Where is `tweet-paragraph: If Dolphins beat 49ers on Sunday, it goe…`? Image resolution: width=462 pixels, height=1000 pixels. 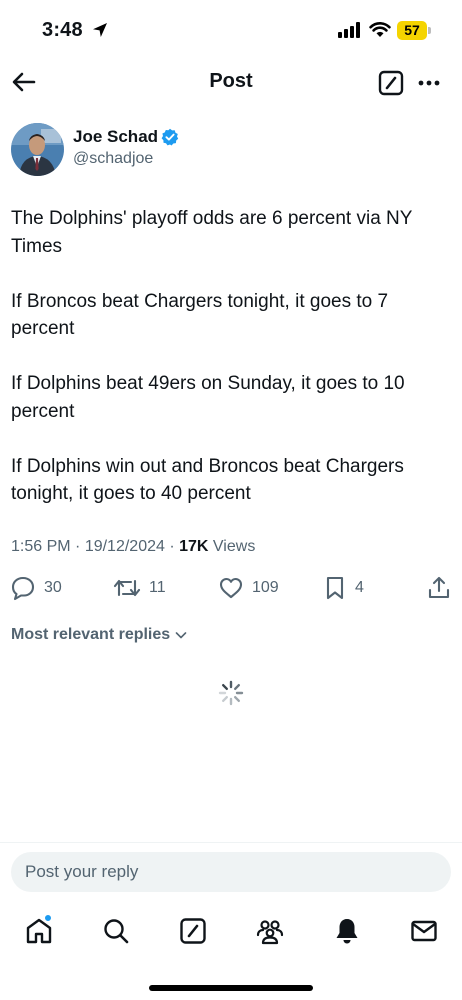
tweet-paragraph: If Dolphins beat 49ers on Sunday, it goe… is located at coordinates (208, 397).